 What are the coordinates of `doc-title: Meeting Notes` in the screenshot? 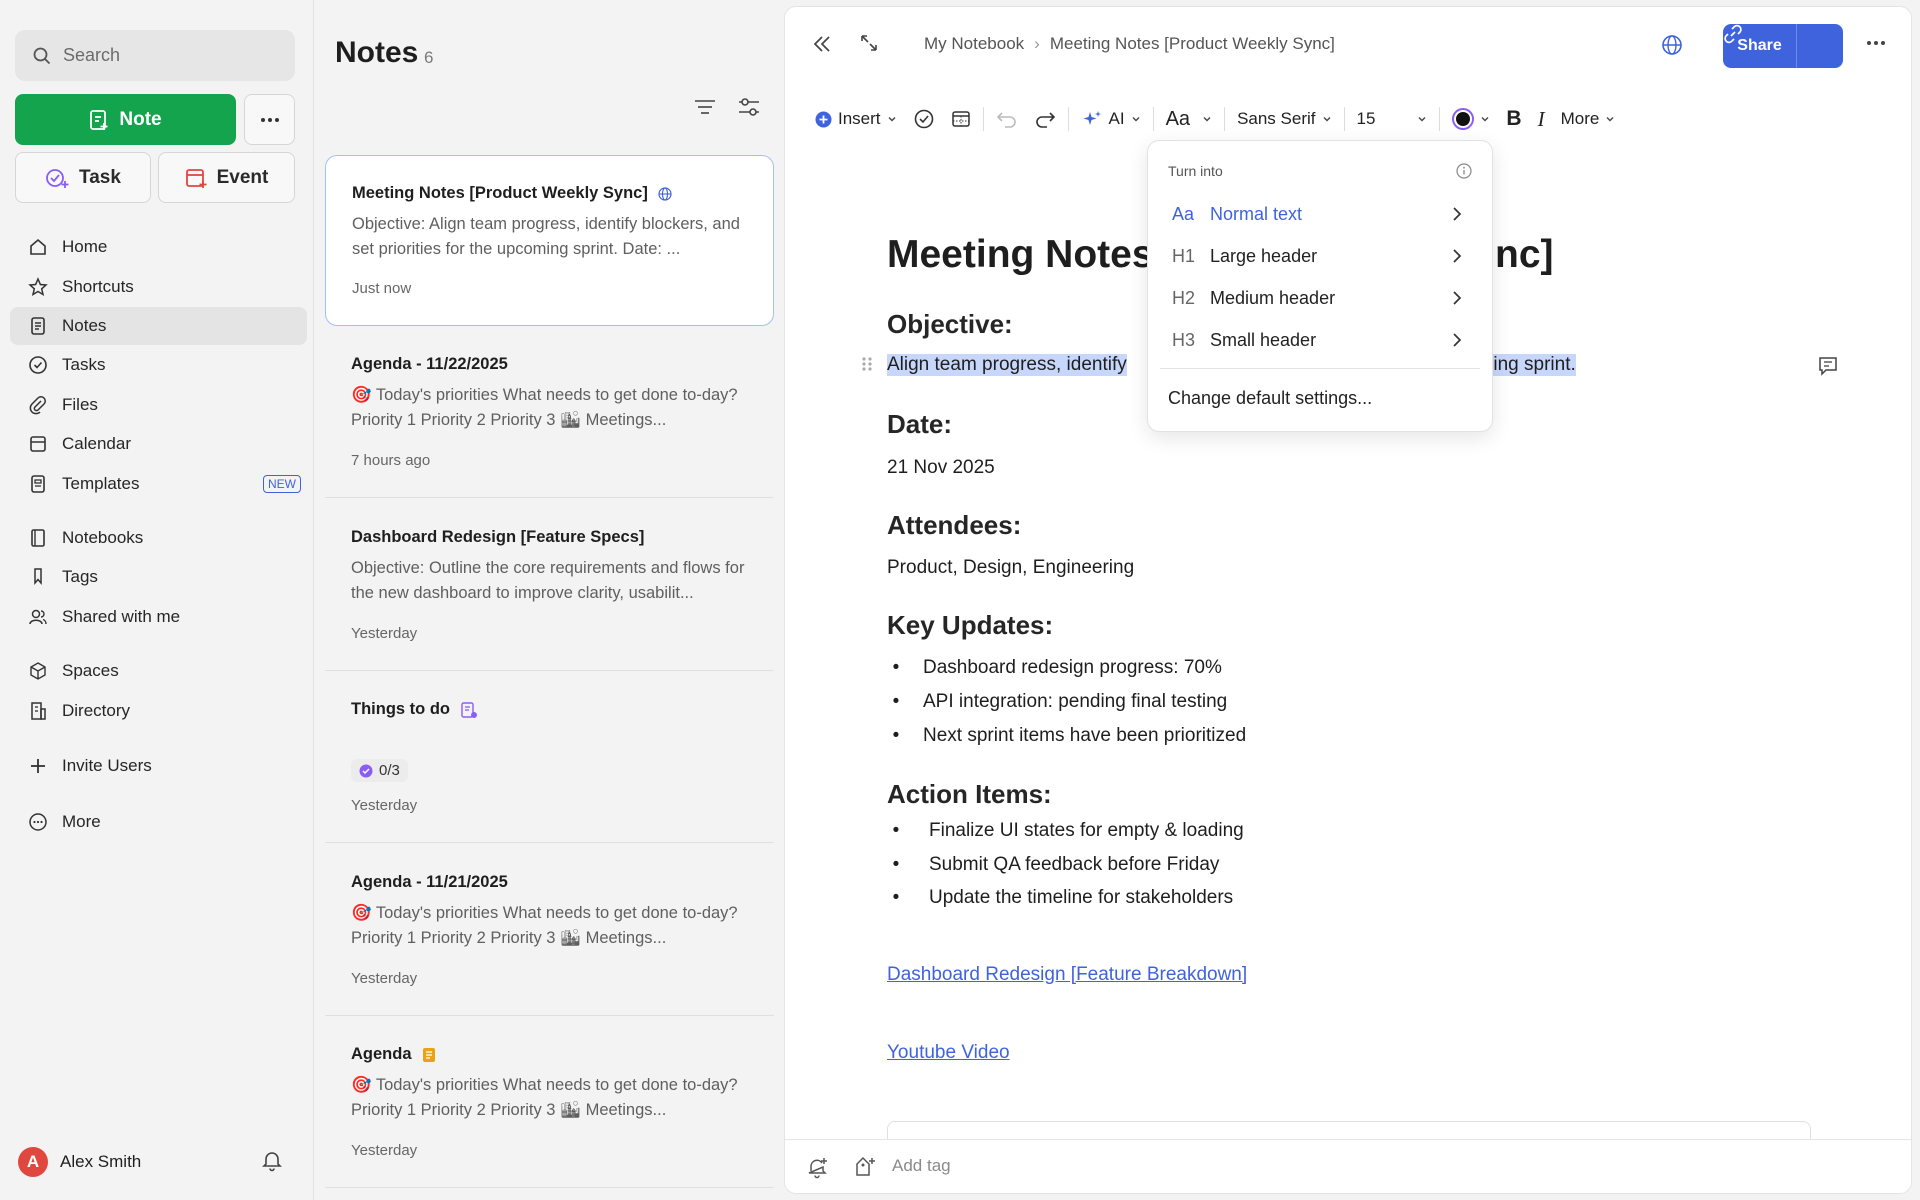 It's located at (1020, 254).